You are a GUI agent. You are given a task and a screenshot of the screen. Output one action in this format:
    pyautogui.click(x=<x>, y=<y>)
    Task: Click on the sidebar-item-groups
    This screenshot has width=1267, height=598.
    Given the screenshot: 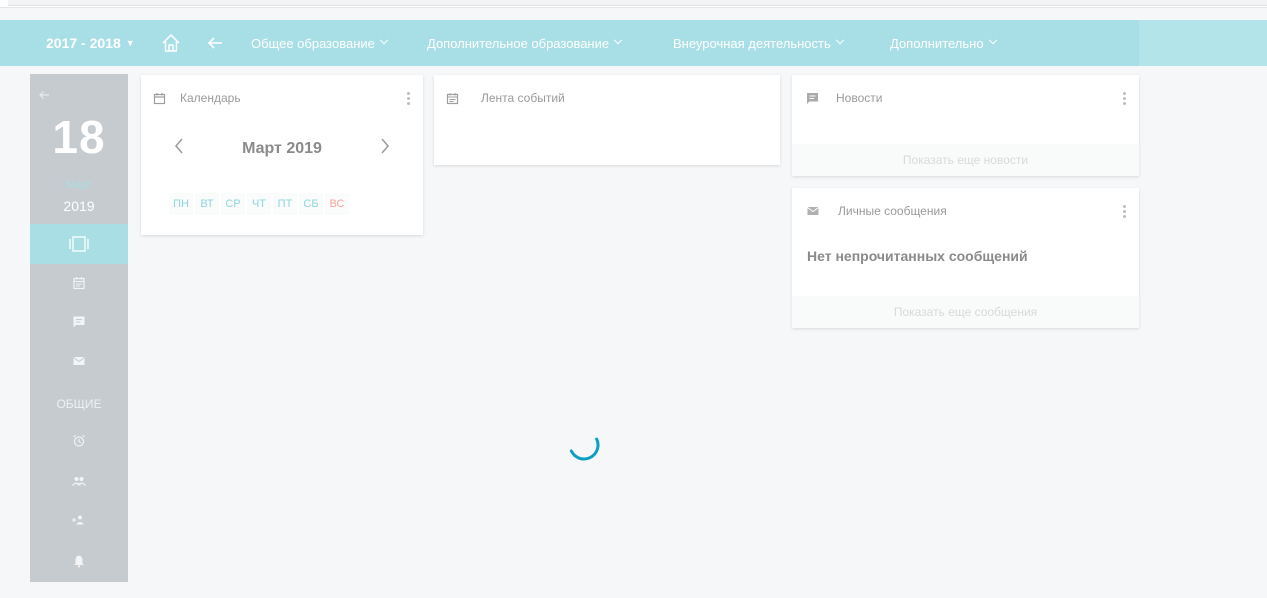 What is the action you would take?
    pyautogui.click(x=79, y=481)
    